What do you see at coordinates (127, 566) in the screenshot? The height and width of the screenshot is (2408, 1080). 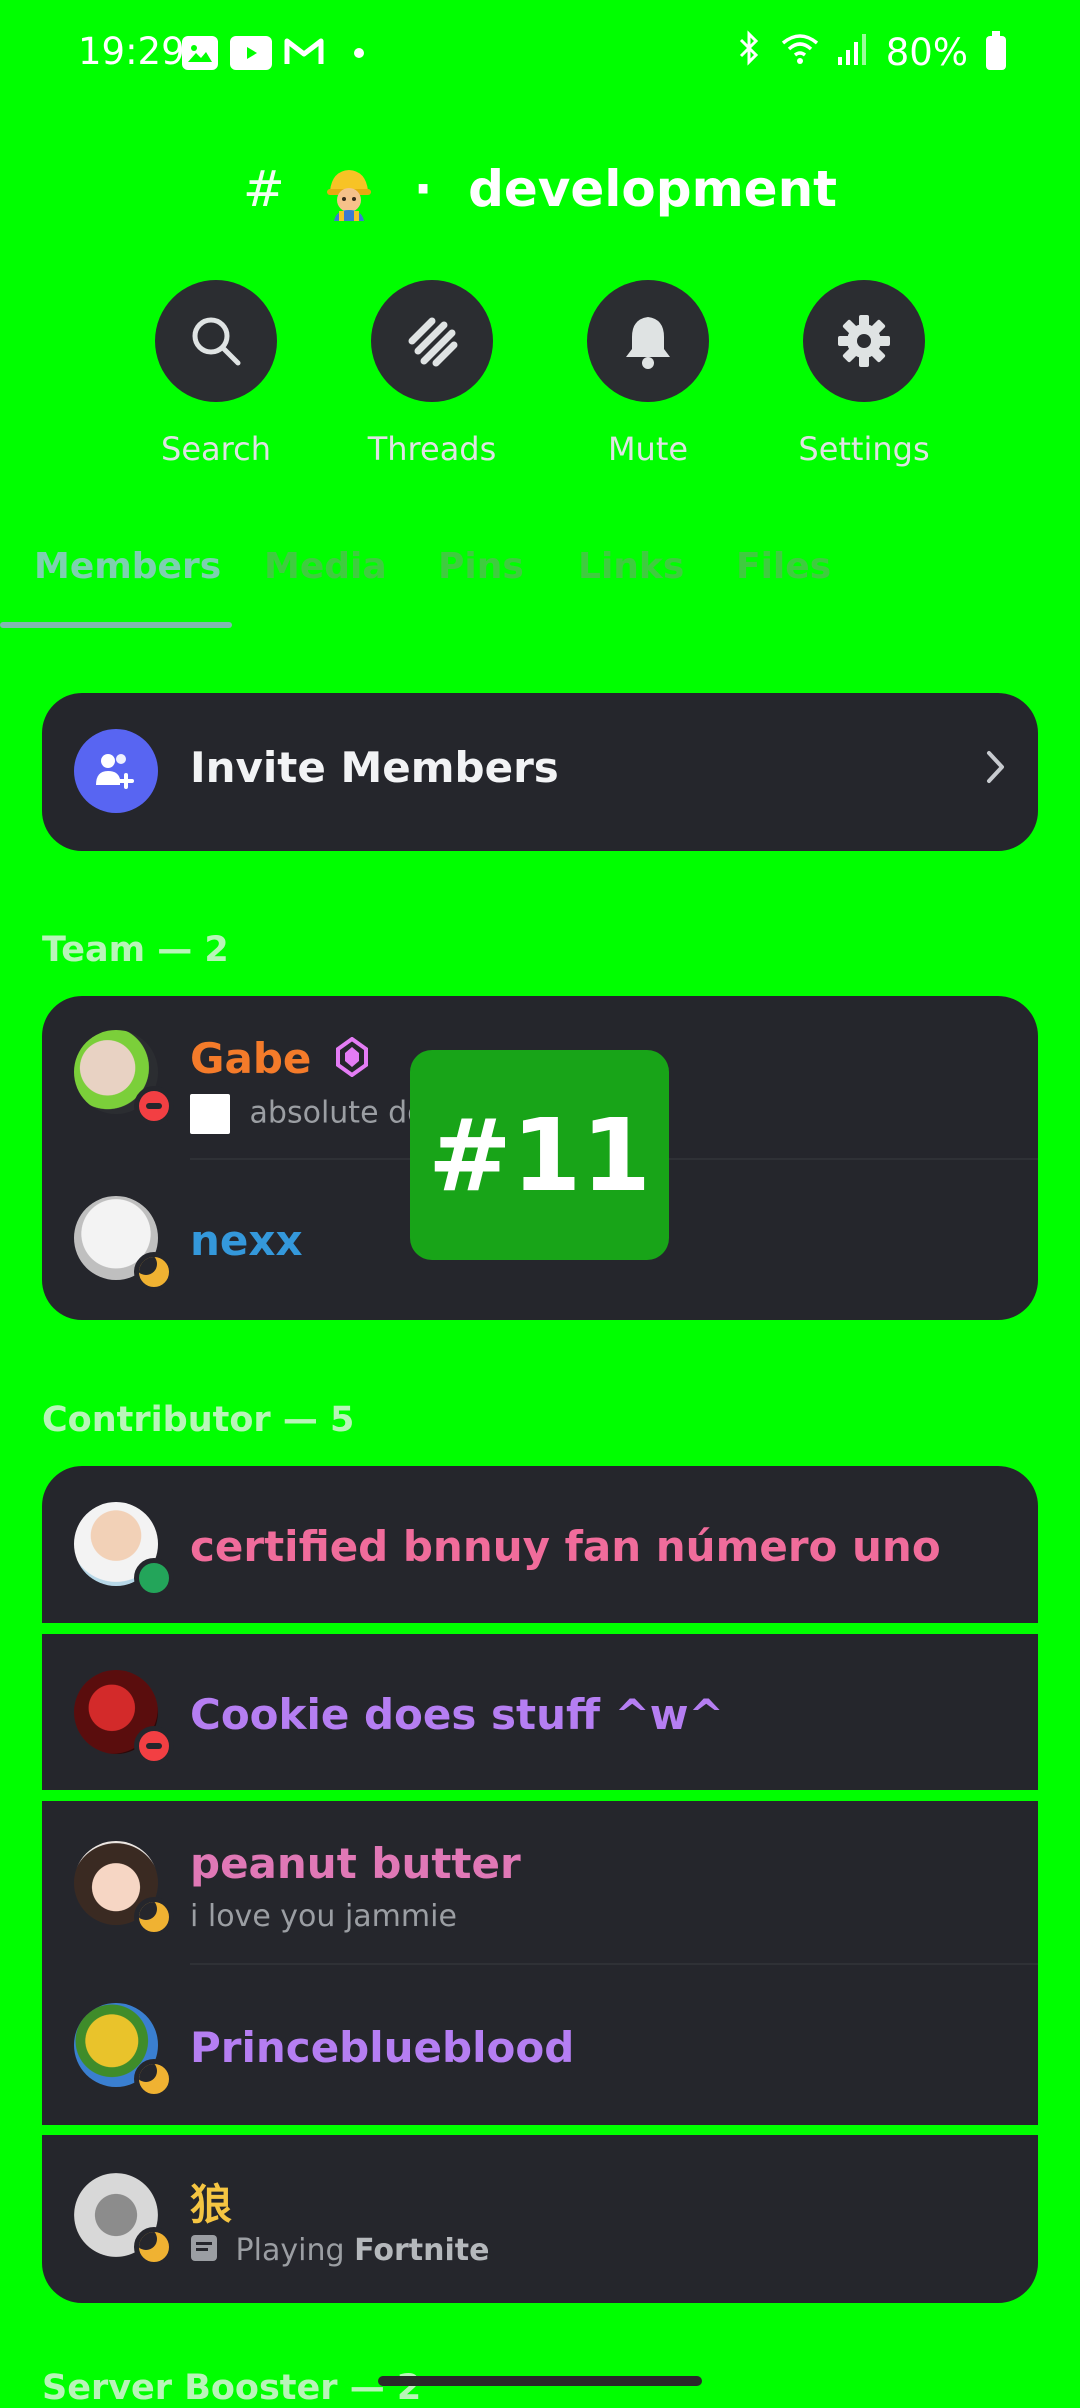 I see `tab-members: Members` at bounding box center [127, 566].